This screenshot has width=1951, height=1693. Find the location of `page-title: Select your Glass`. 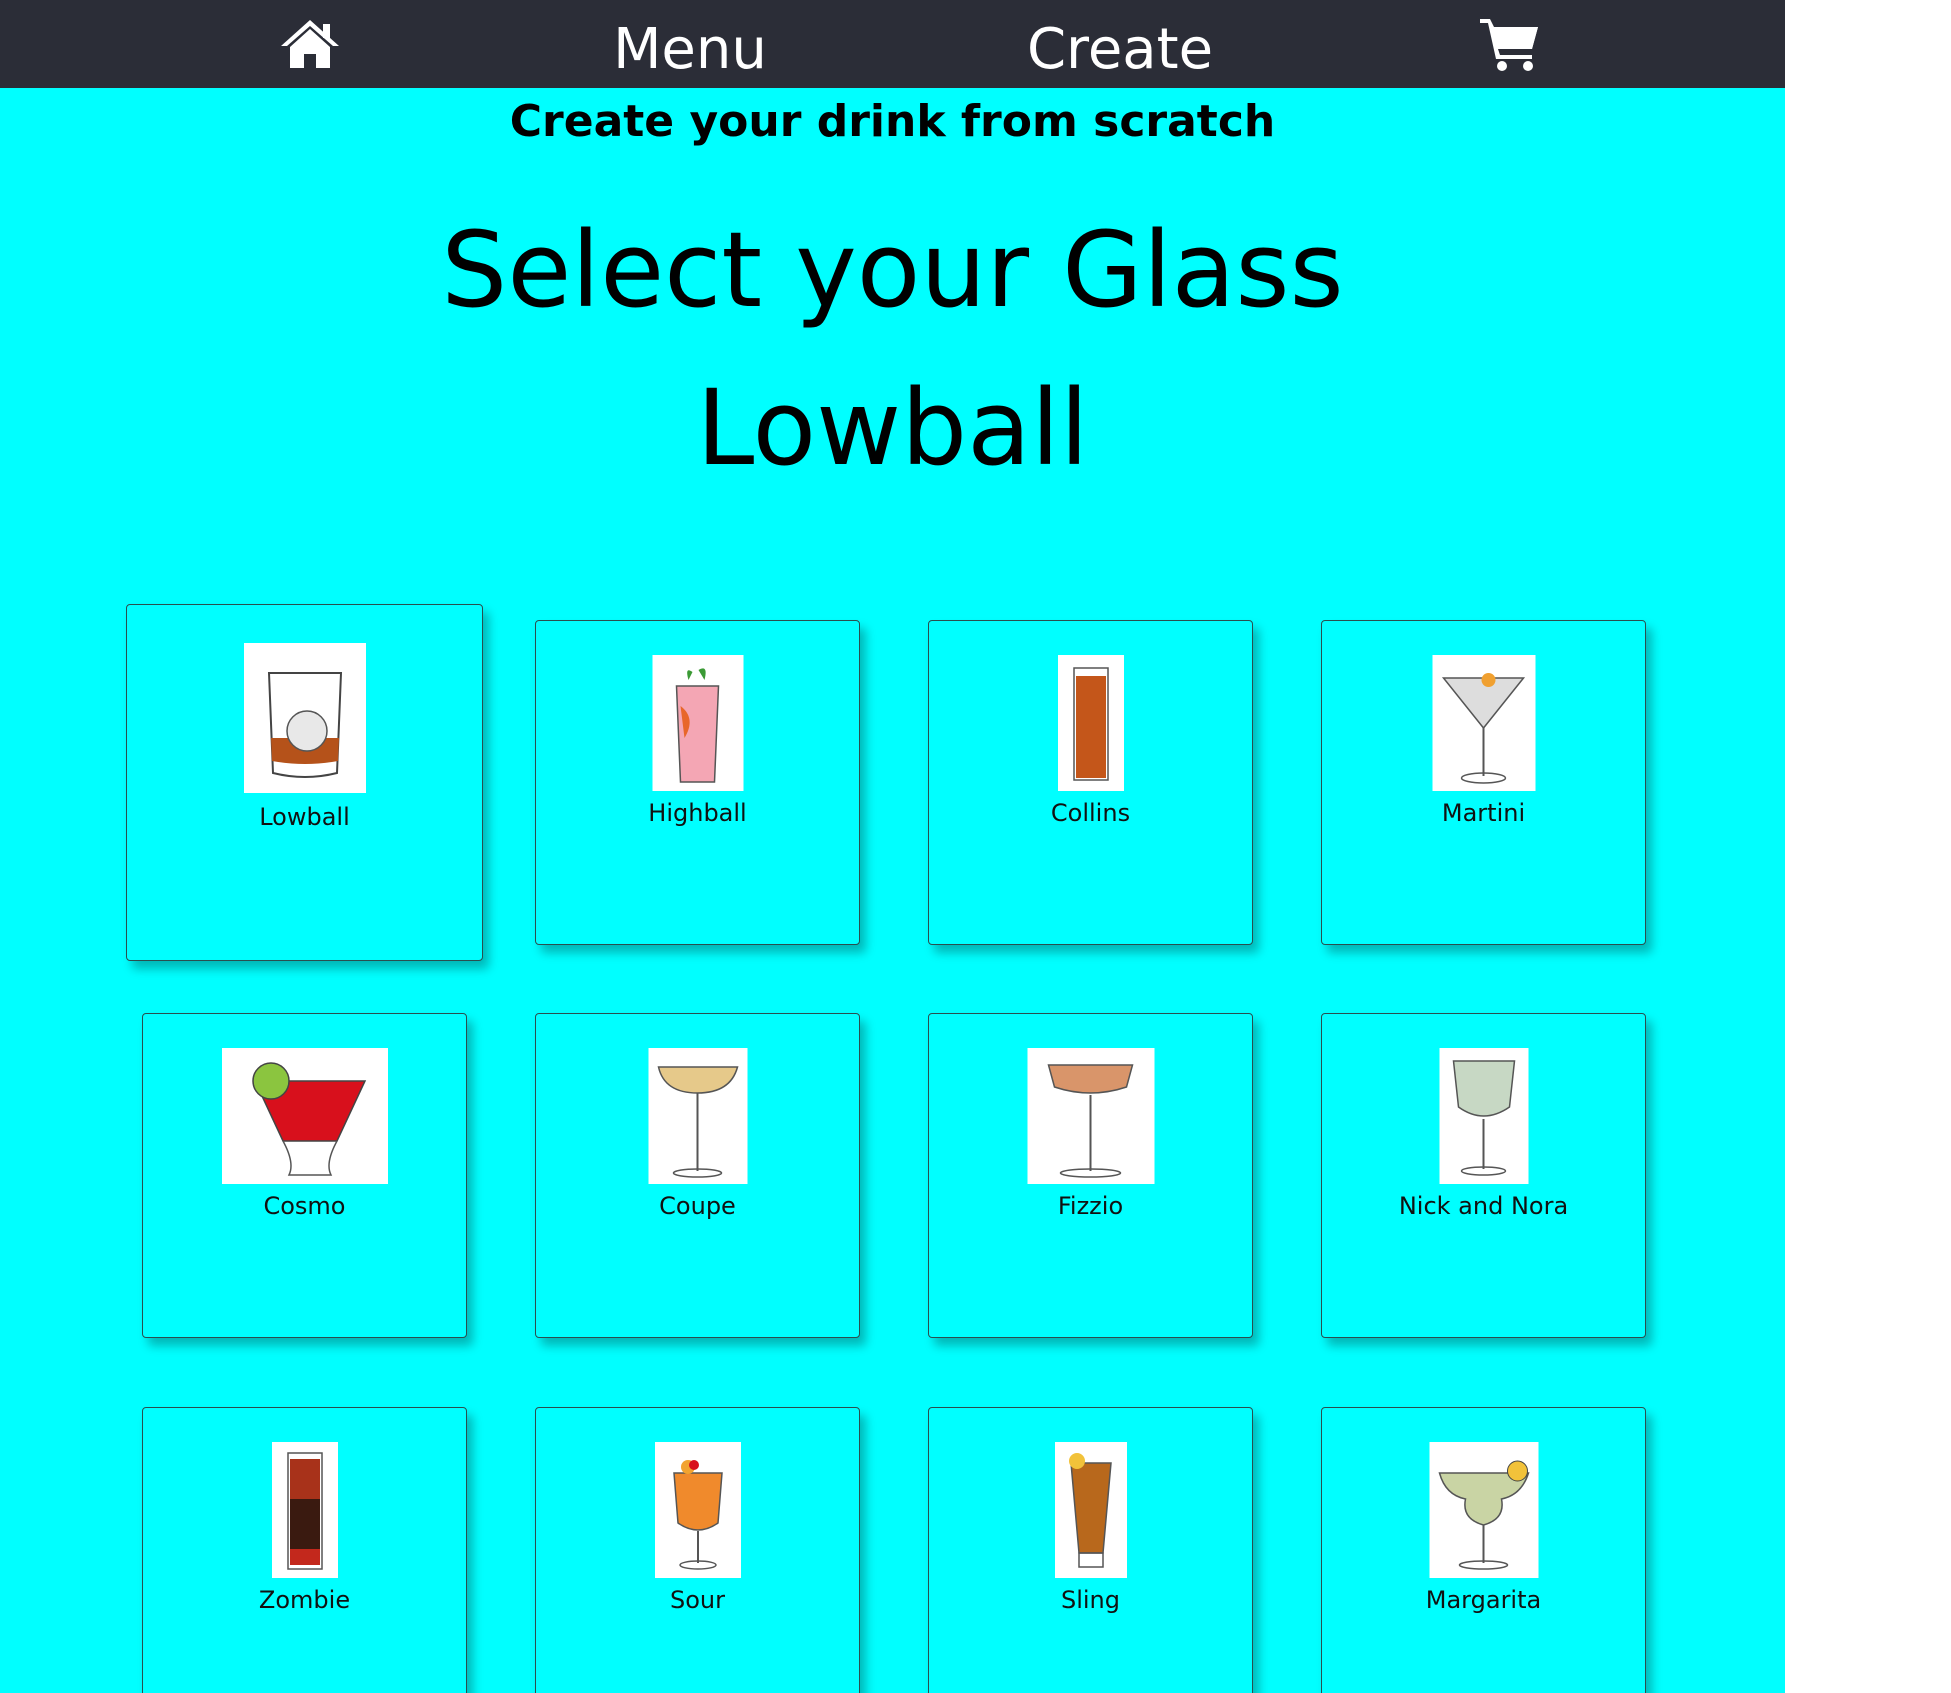

page-title: Select your Glass is located at coordinates (892, 270).